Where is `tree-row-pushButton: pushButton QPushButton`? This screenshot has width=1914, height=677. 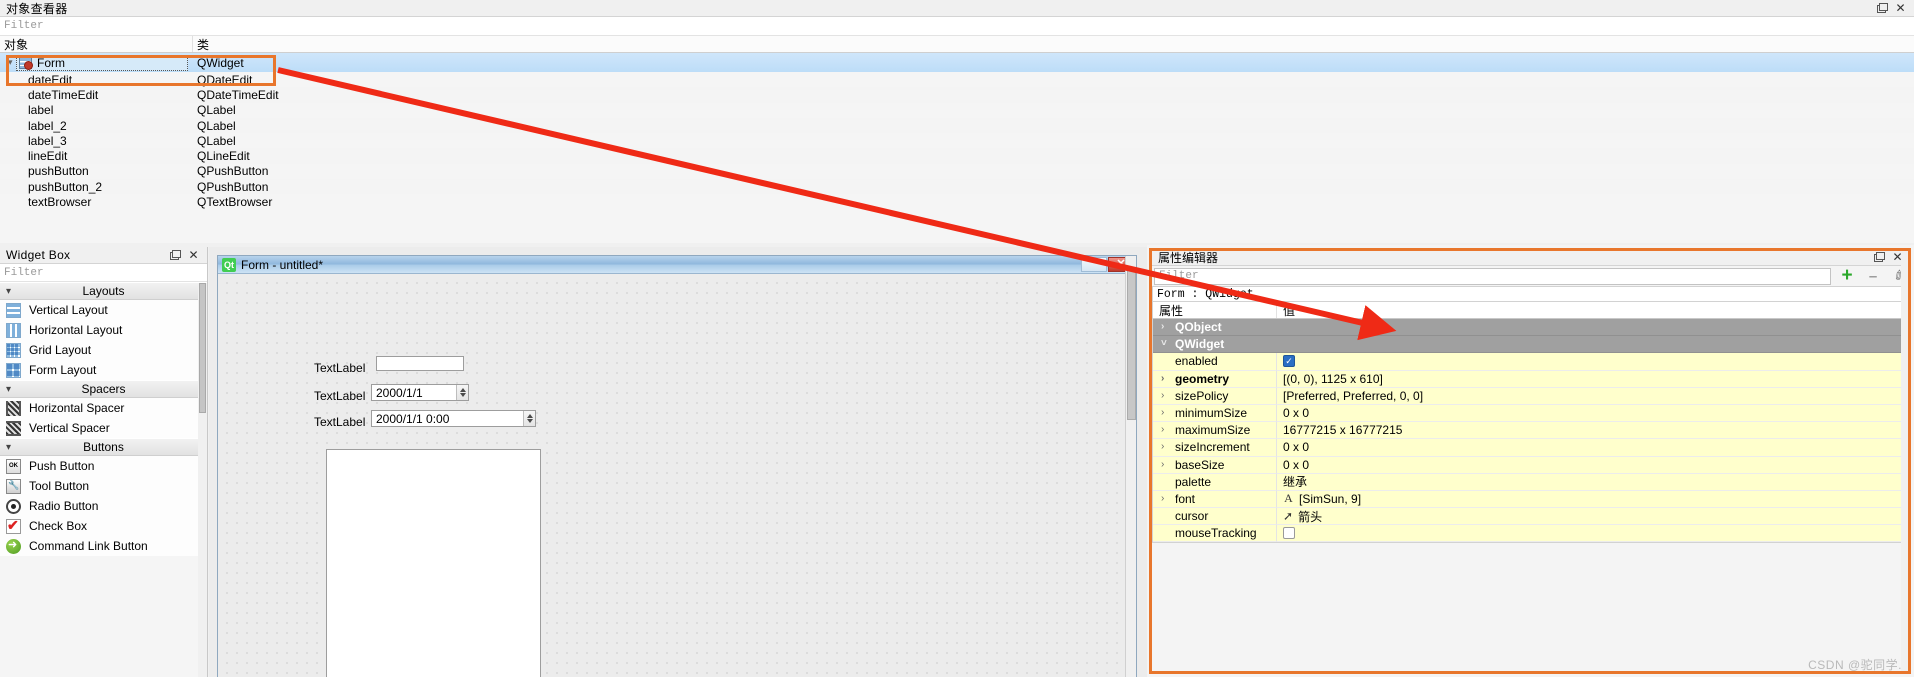
tree-row-pushButton: pushButton QPushButton is located at coordinates (957, 171).